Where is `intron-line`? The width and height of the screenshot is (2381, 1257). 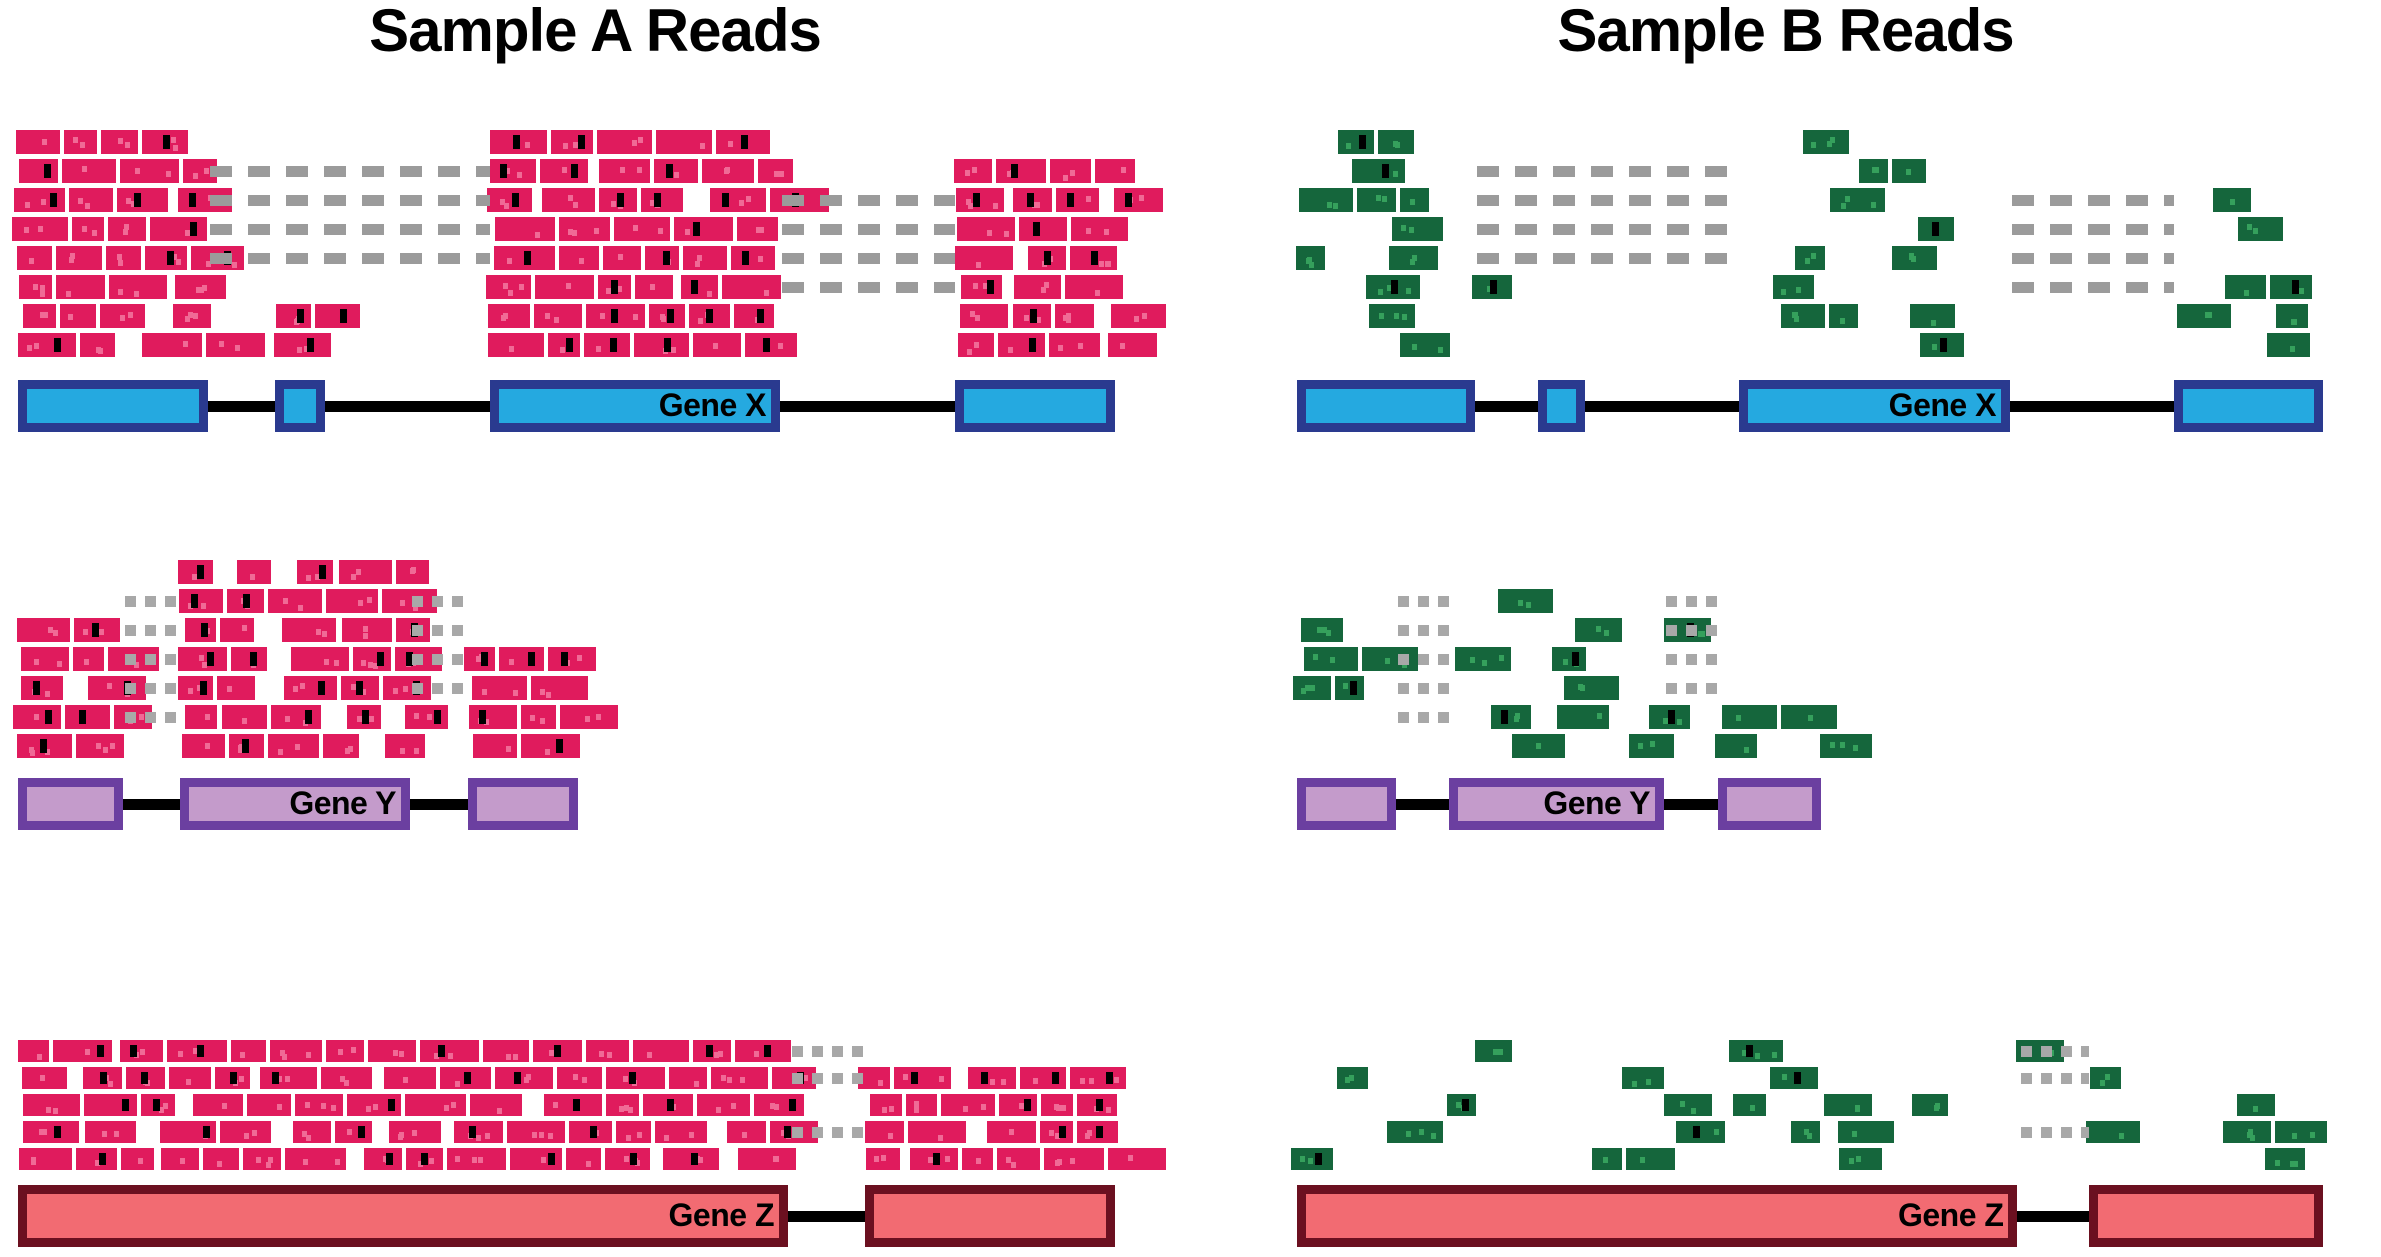 intron-line is located at coordinates (2053, 1216).